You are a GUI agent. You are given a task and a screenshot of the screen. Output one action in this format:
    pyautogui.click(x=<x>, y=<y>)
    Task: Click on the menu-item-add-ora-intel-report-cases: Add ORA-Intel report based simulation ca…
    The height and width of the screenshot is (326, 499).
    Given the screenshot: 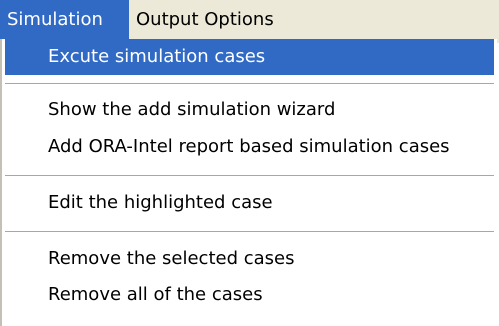 What is the action you would take?
    pyautogui.click(x=249, y=147)
    